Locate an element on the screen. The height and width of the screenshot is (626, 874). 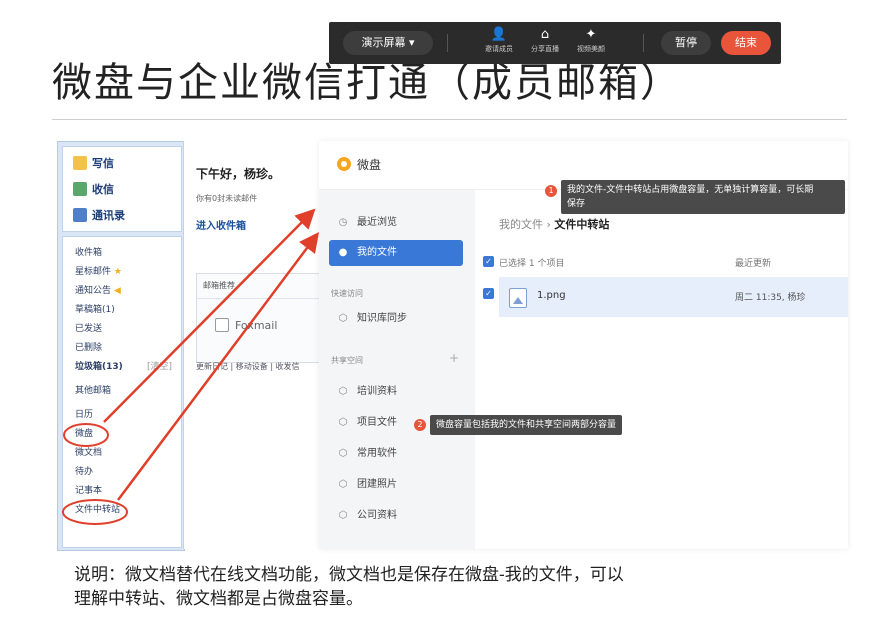
weipan-brand: 微盘 is located at coordinates (369, 165).